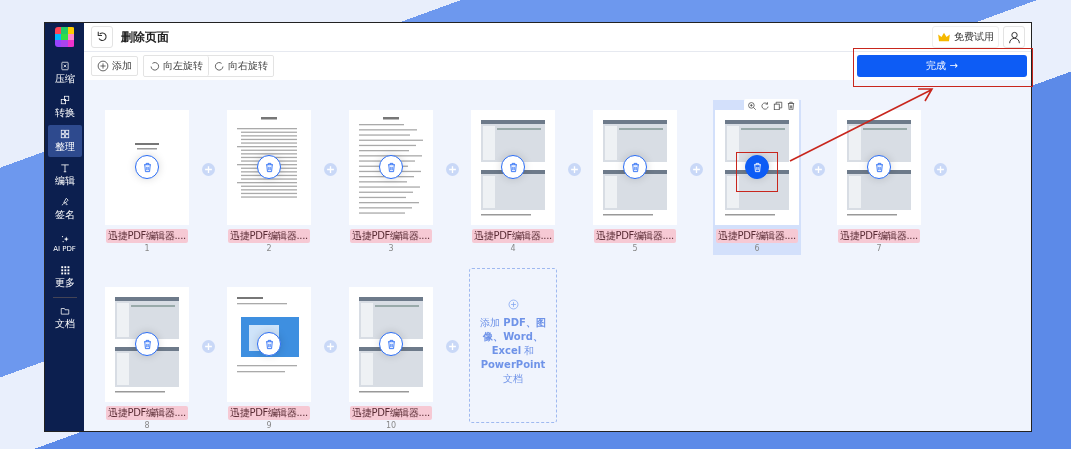 The height and width of the screenshot is (449, 1071). Describe the element at coordinates (219, 66) in the screenshot. I see `rotate-right-icon` at that location.